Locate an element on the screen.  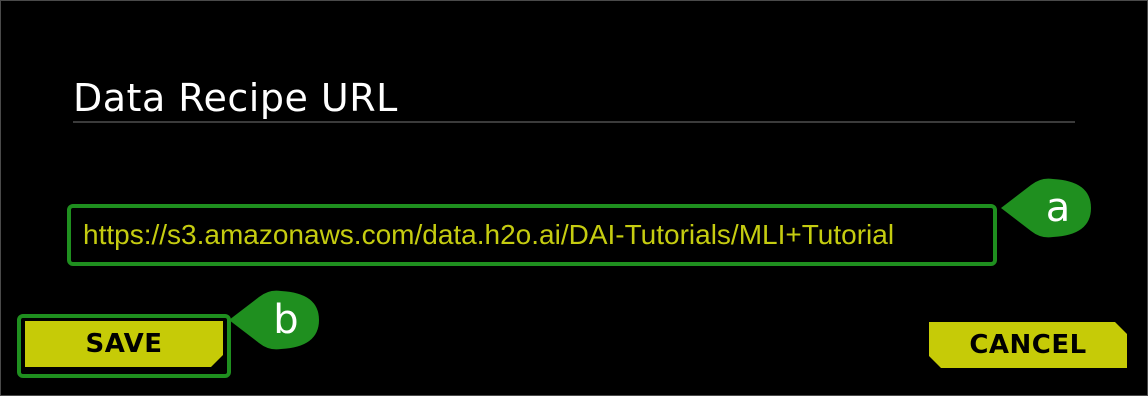
callout-a: a is located at coordinates (1047, 208).